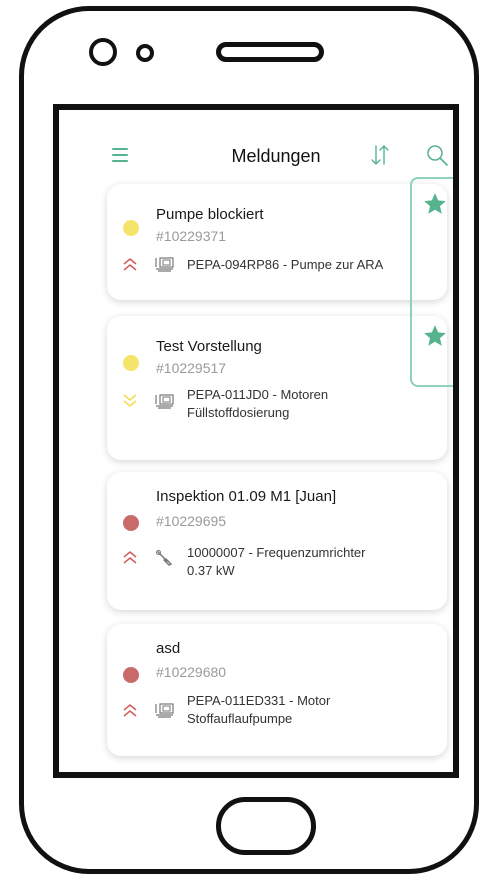  What do you see at coordinates (168, 648) in the screenshot?
I see `notification-title: asd` at bounding box center [168, 648].